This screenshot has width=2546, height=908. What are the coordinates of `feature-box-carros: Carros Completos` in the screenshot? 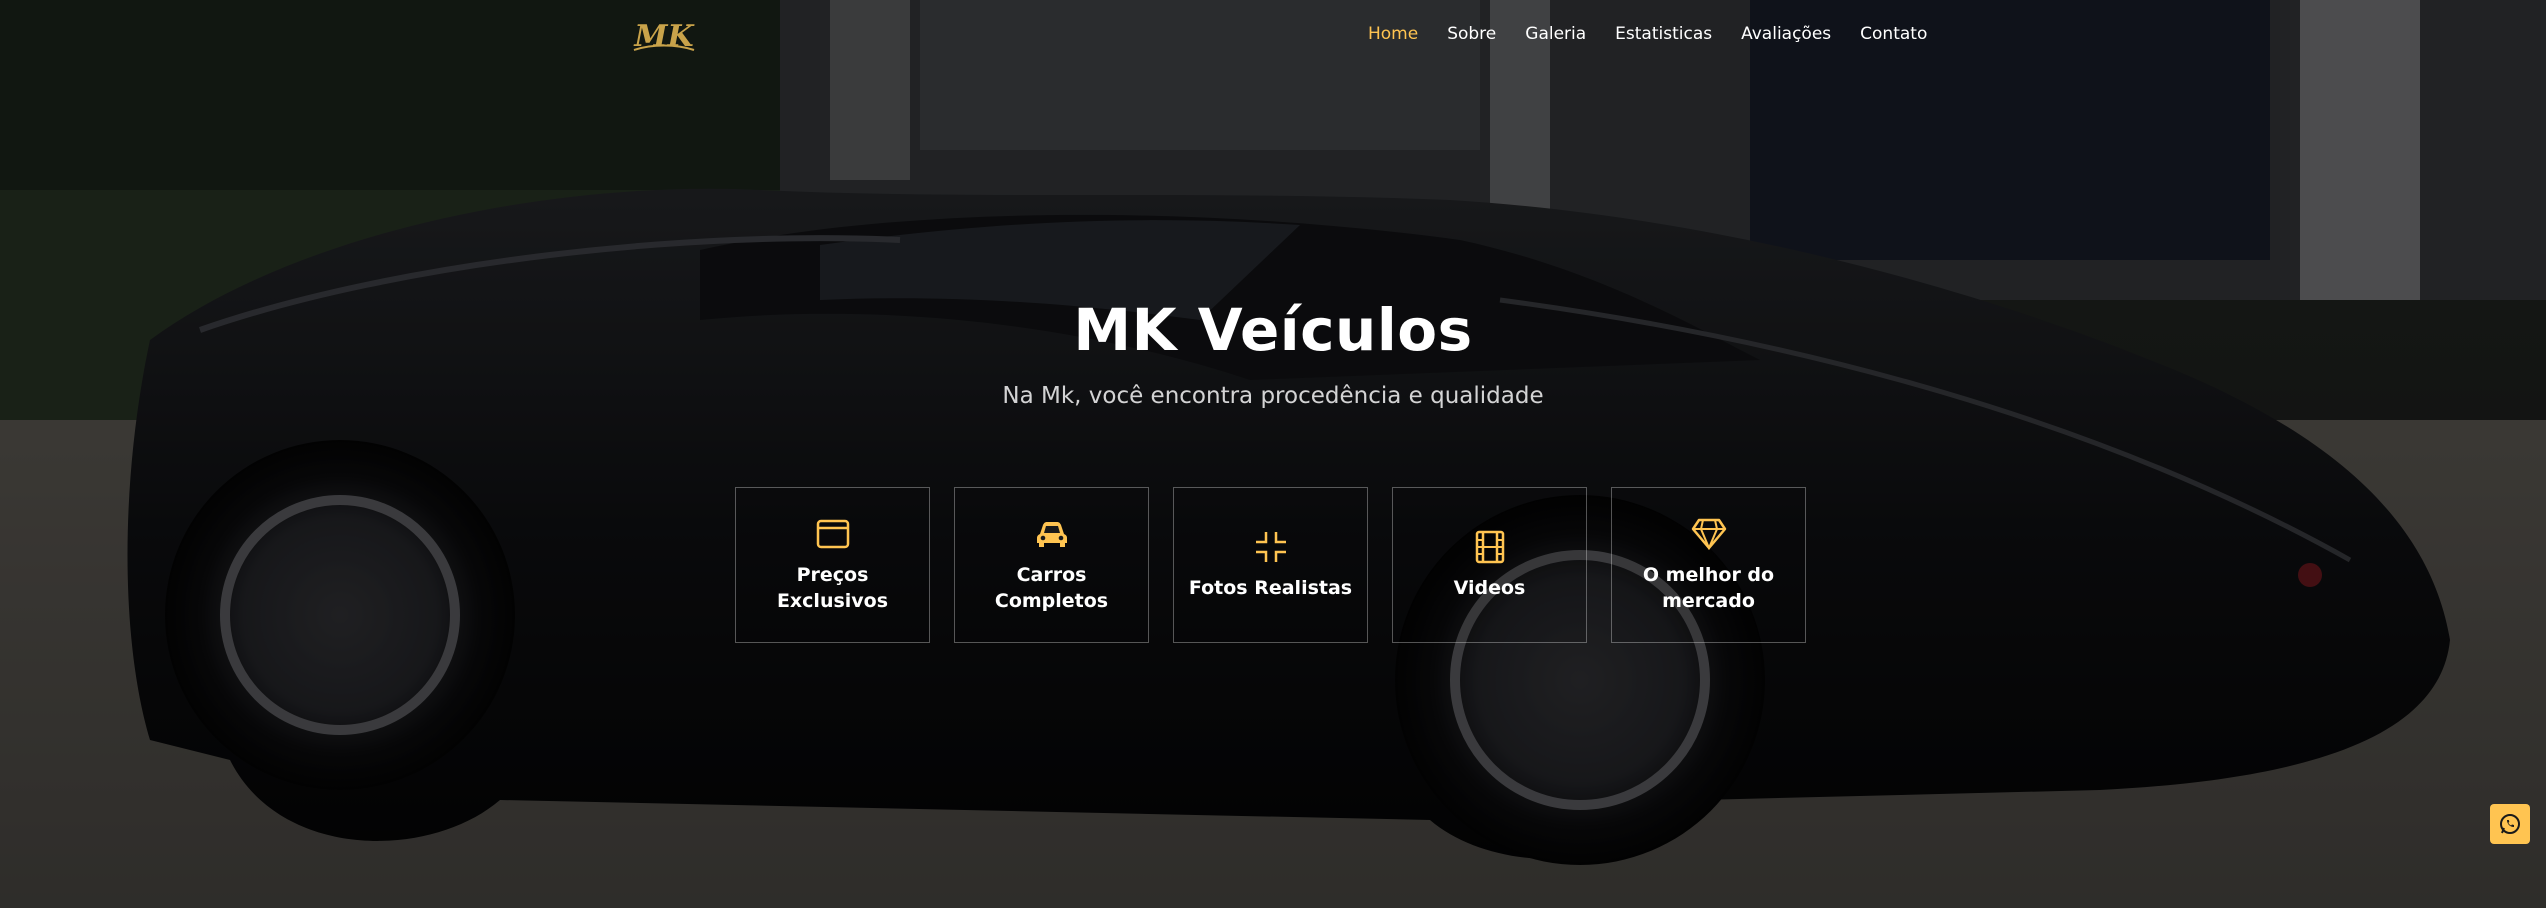 It's located at (1051, 565).